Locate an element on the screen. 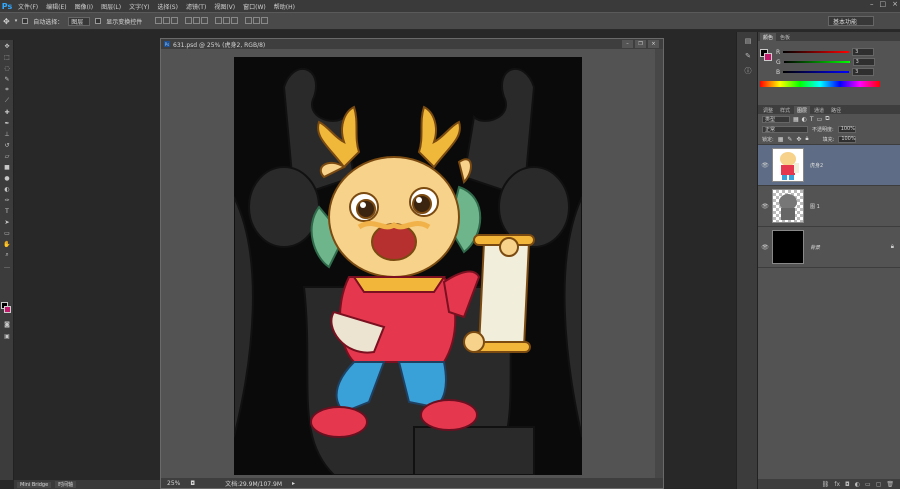  distribute-hcenter-icon is located at coordinates (257, 20).